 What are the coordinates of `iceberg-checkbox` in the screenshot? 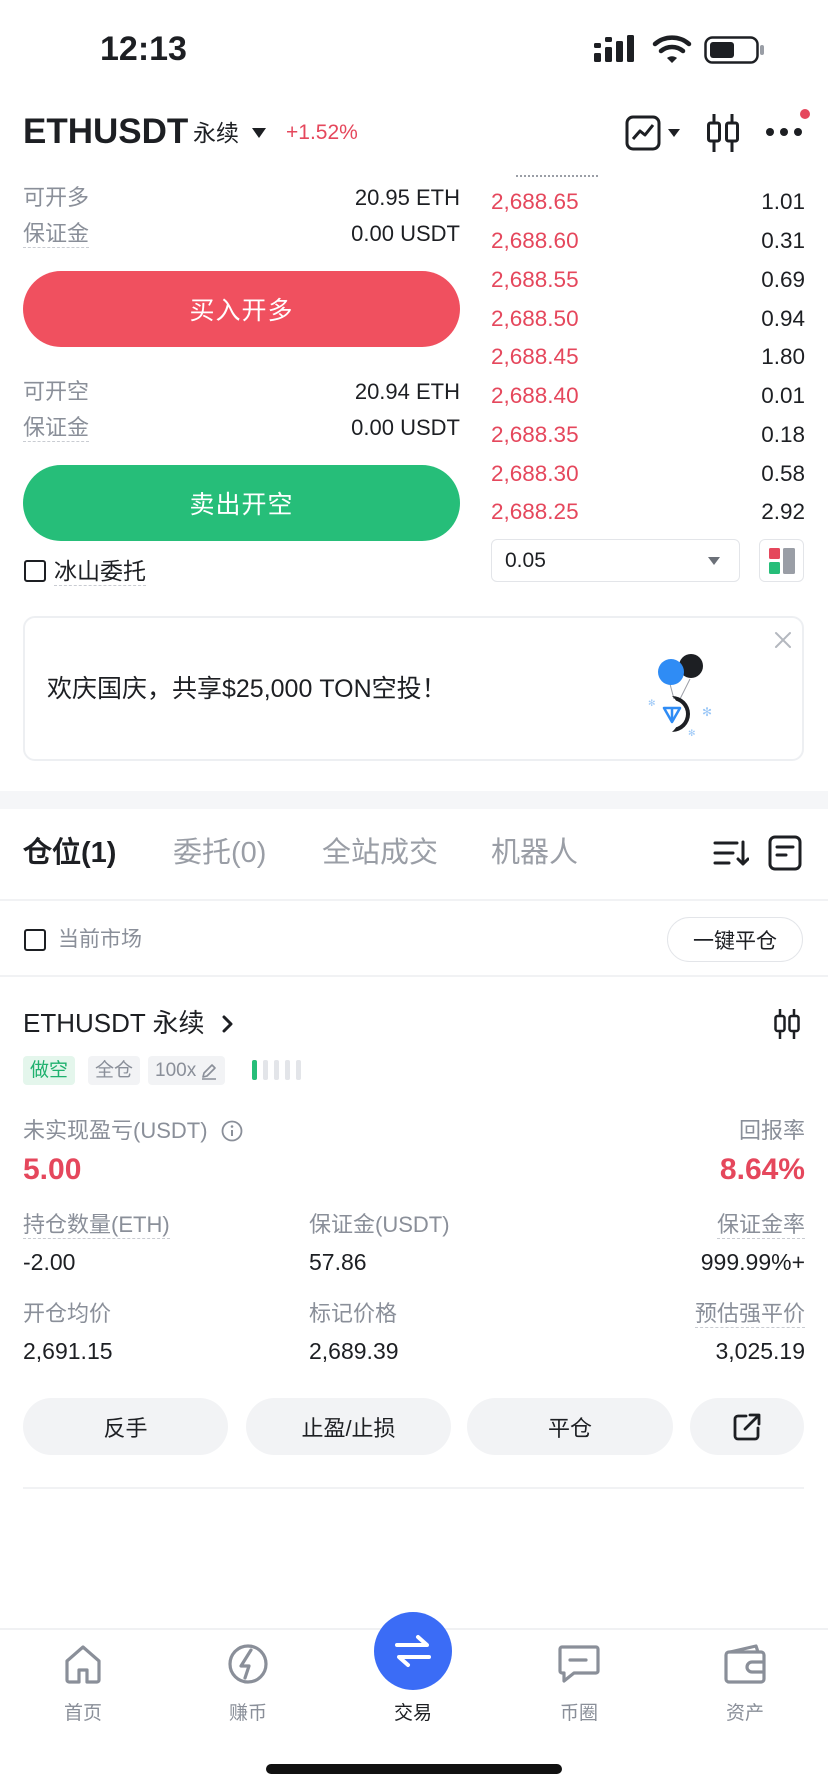 It's located at (35, 571).